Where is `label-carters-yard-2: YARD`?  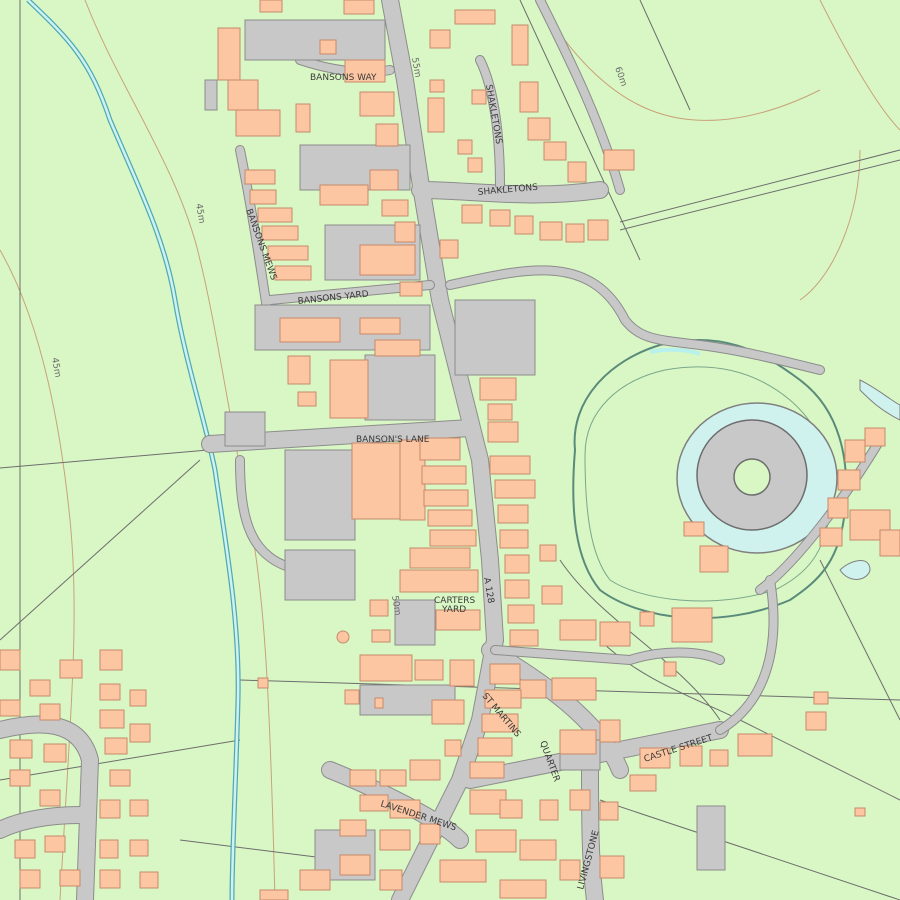
label-carters-yard-2: YARD is located at coordinates (453, 610).